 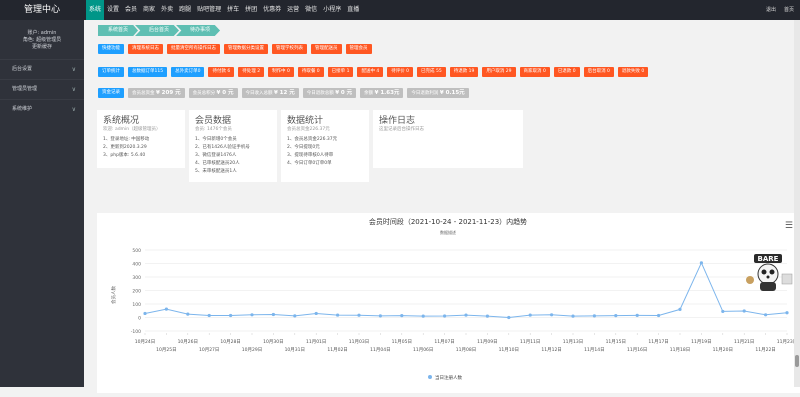 What do you see at coordinates (233, 10) in the screenshot?
I see `nav-item: 拼车` at bounding box center [233, 10].